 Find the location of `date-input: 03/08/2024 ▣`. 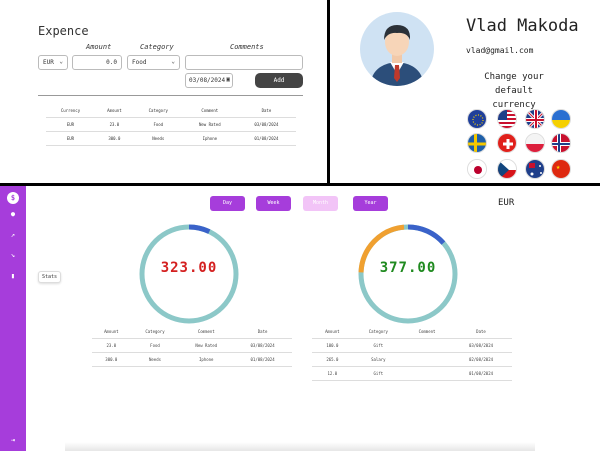

date-input: 03/08/2024 ▣ is located at coordinates (209, 80).